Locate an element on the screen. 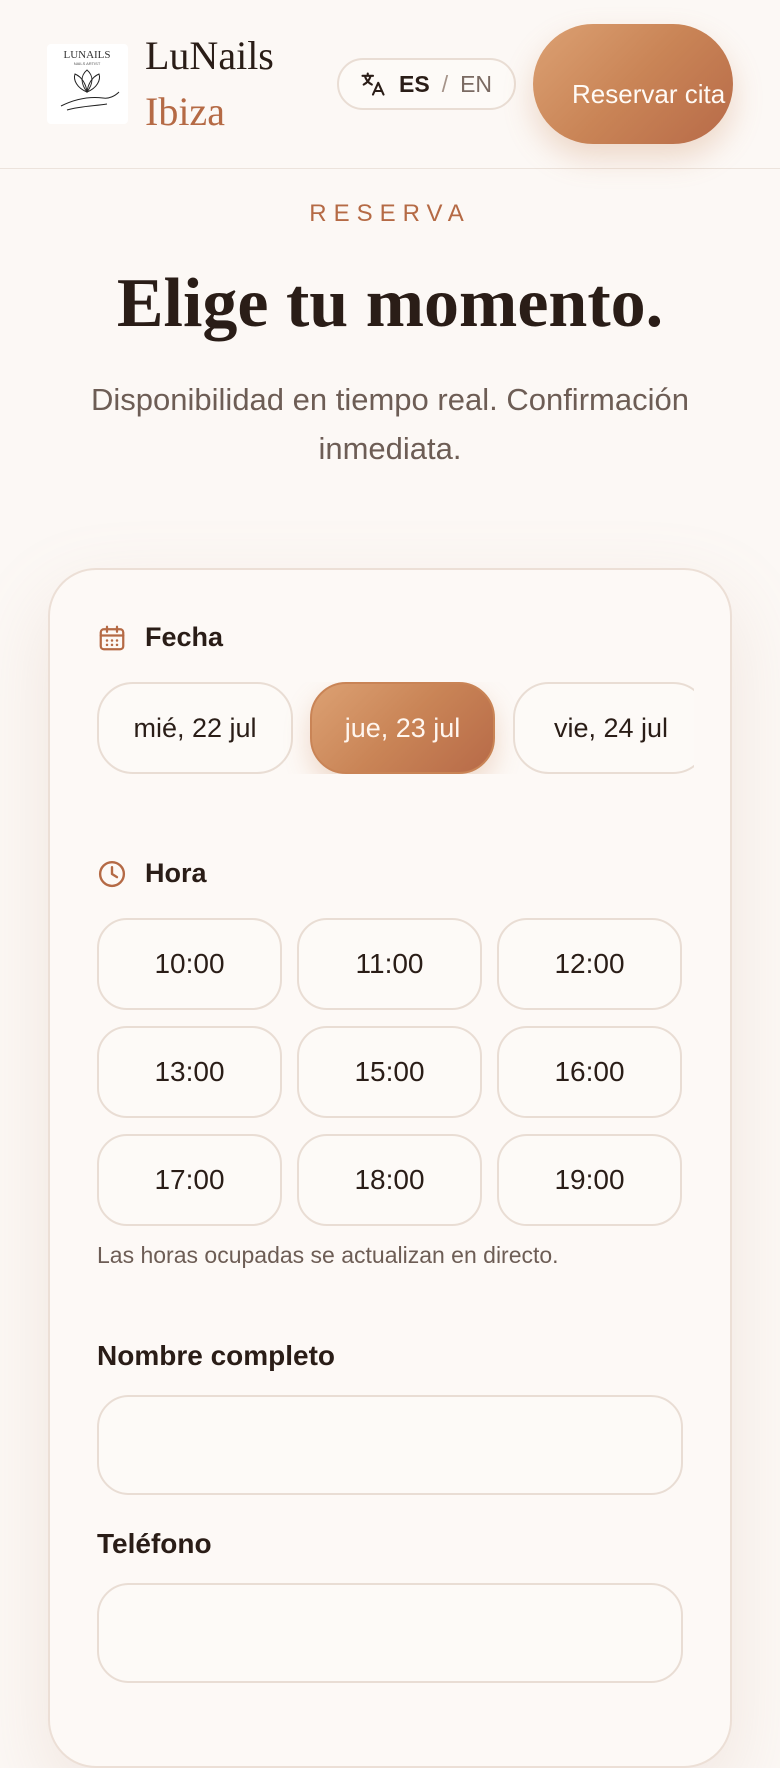 Image resolution: width=780 pixels, height=1768 pixels. book-appointment-button: Reservar cita is located at coordinates (633, 84).